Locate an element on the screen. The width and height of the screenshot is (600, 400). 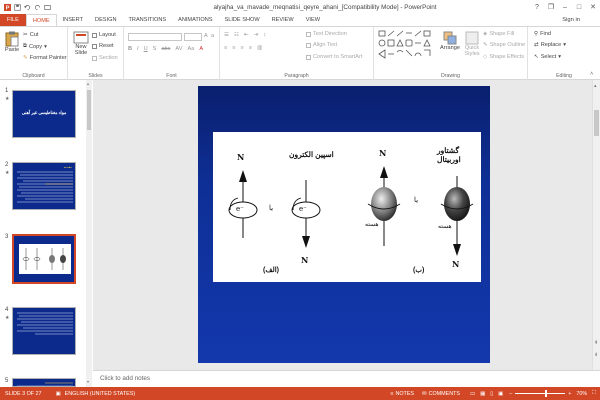
shape-effects-button: ◇ Shape Effects is located at coordinates (503, 57).